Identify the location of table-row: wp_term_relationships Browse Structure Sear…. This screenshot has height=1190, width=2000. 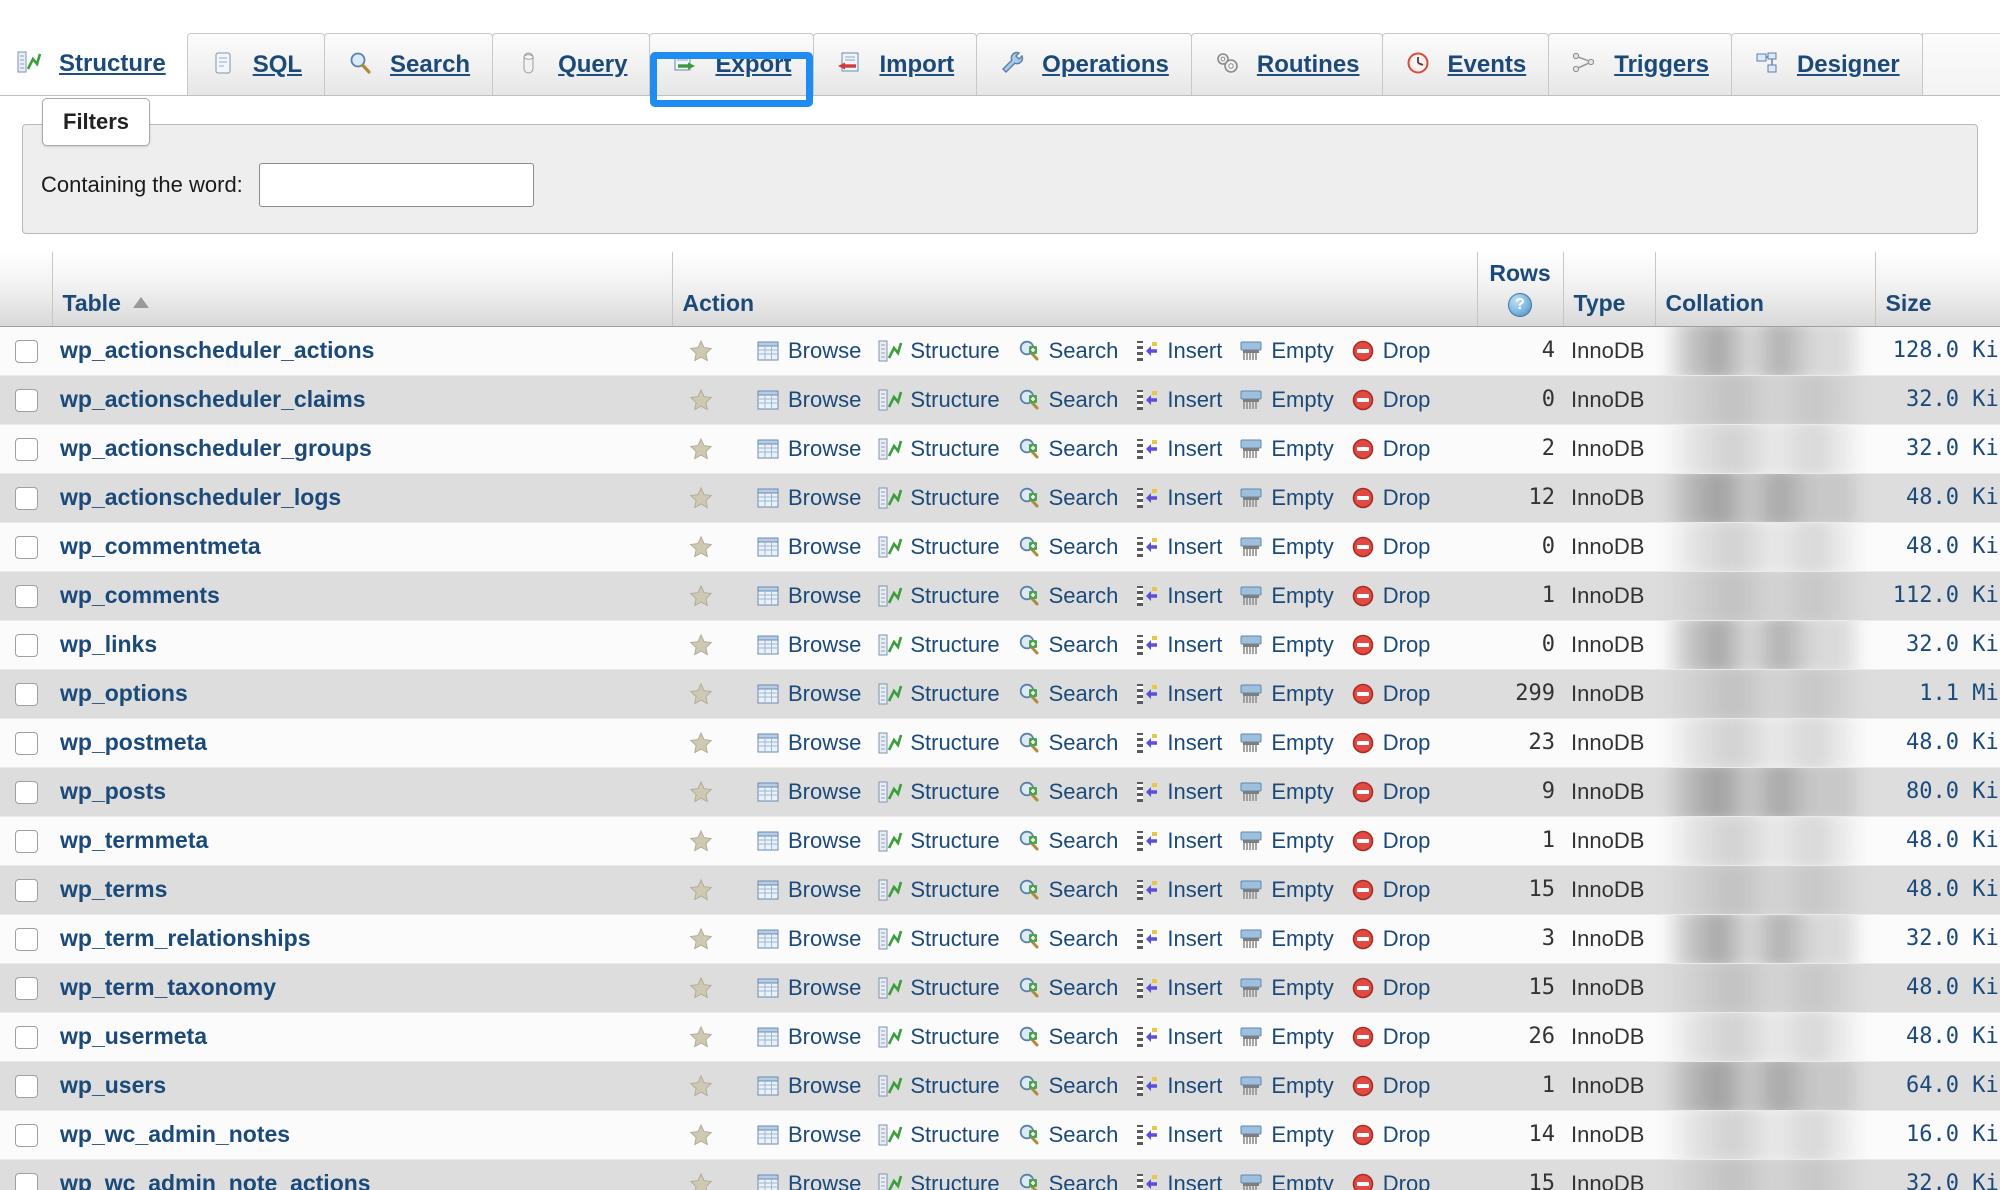
(1000, 939).